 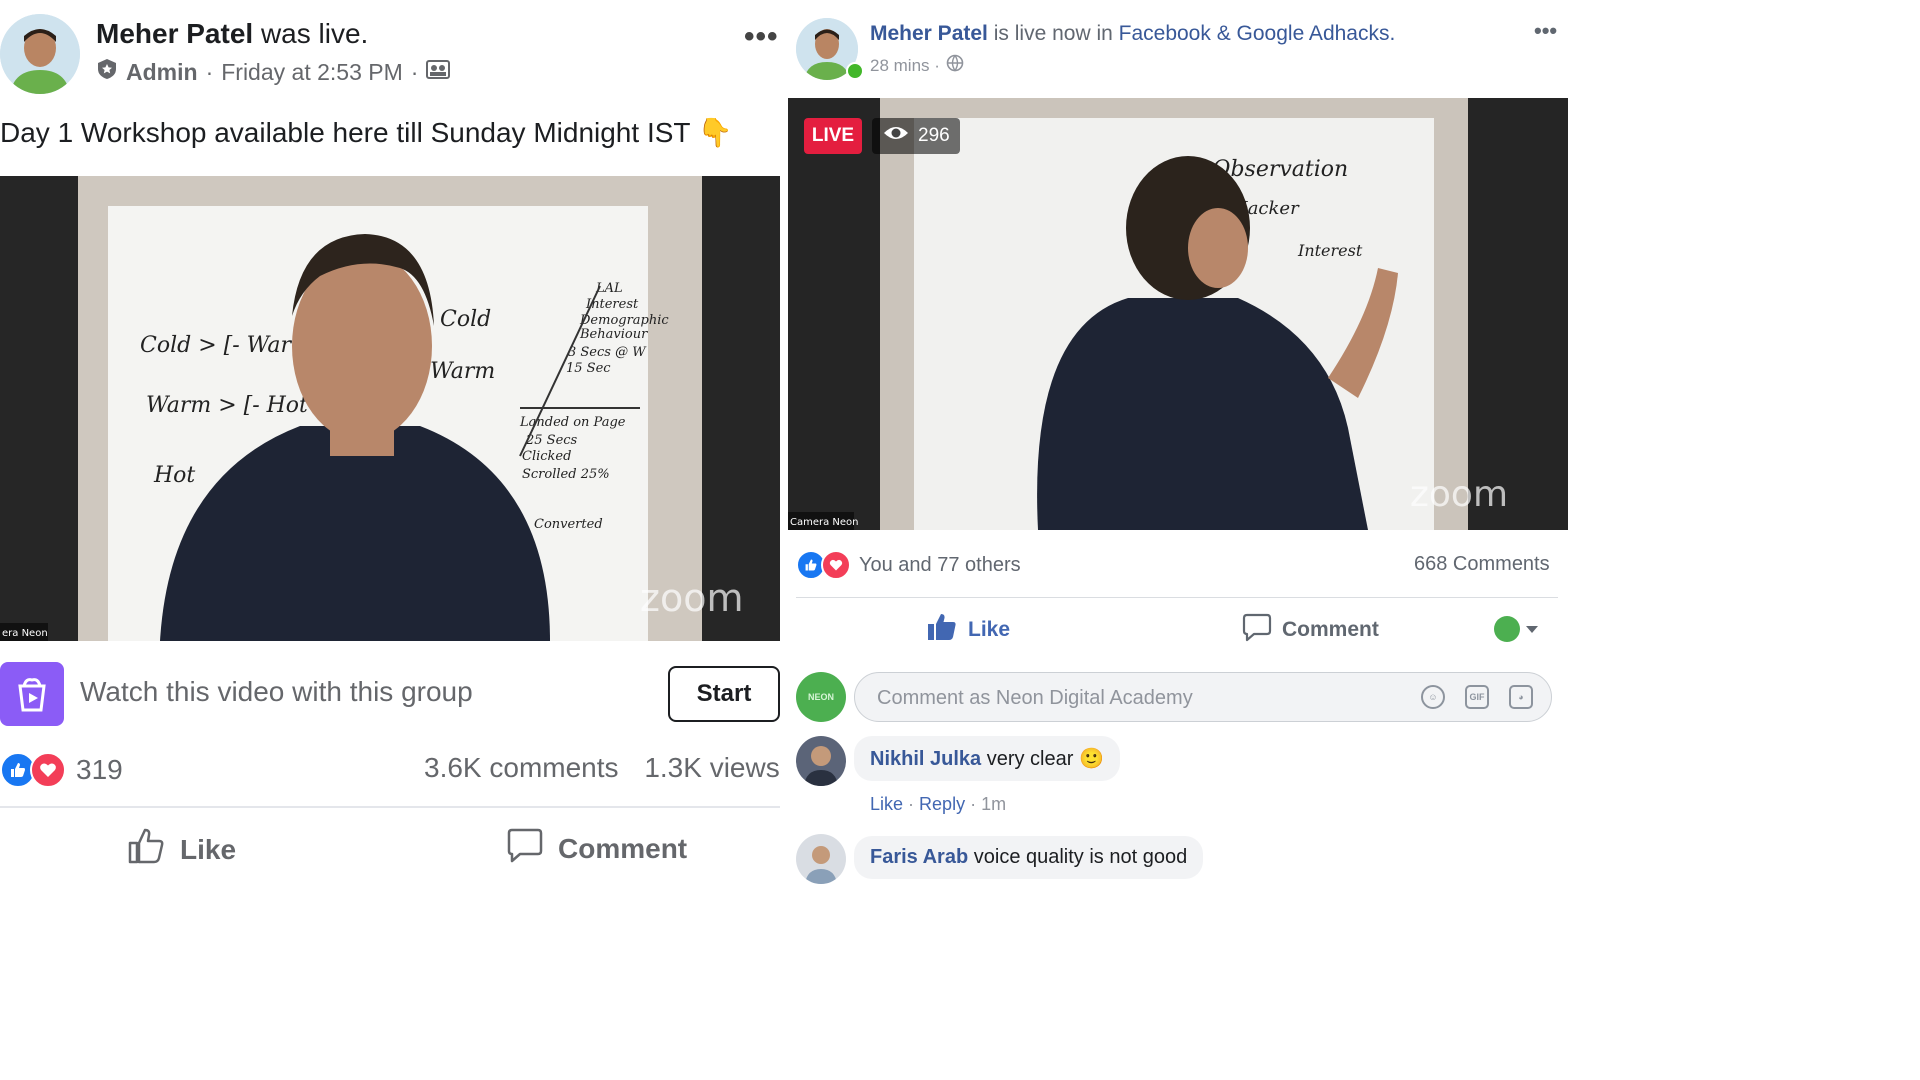 I want to click on watch-party-icon, so click(x=32, y=694).